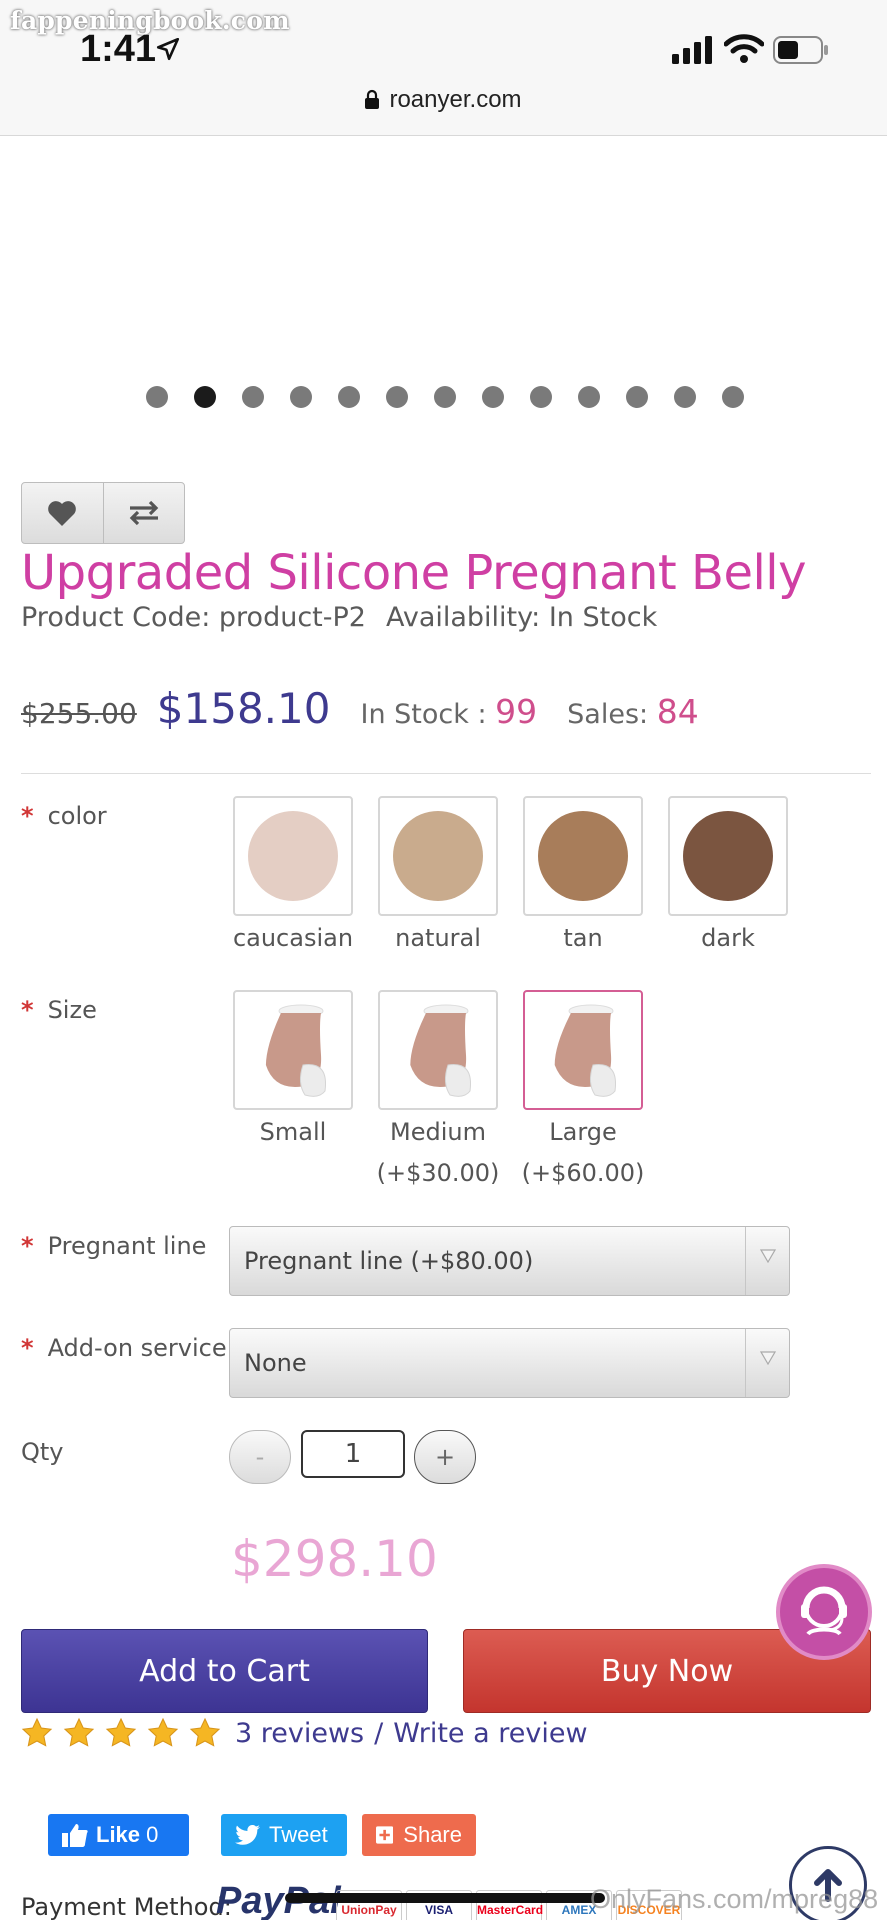 The width and height of the screenshot is (887, 1920). What do you see at coordinates (509, 1363) in the screenshot?
I see `addon-service-select: None` at bounding box center [509, 1363].